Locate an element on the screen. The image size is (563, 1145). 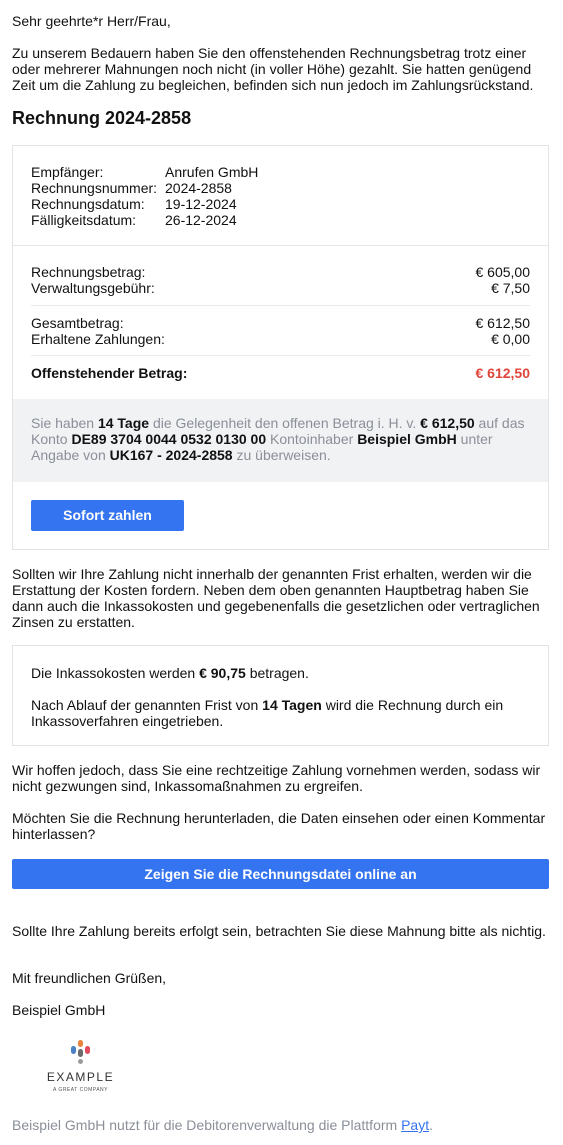
meta-label: Rechnungsdatum: is located at coordinates (88, 204).